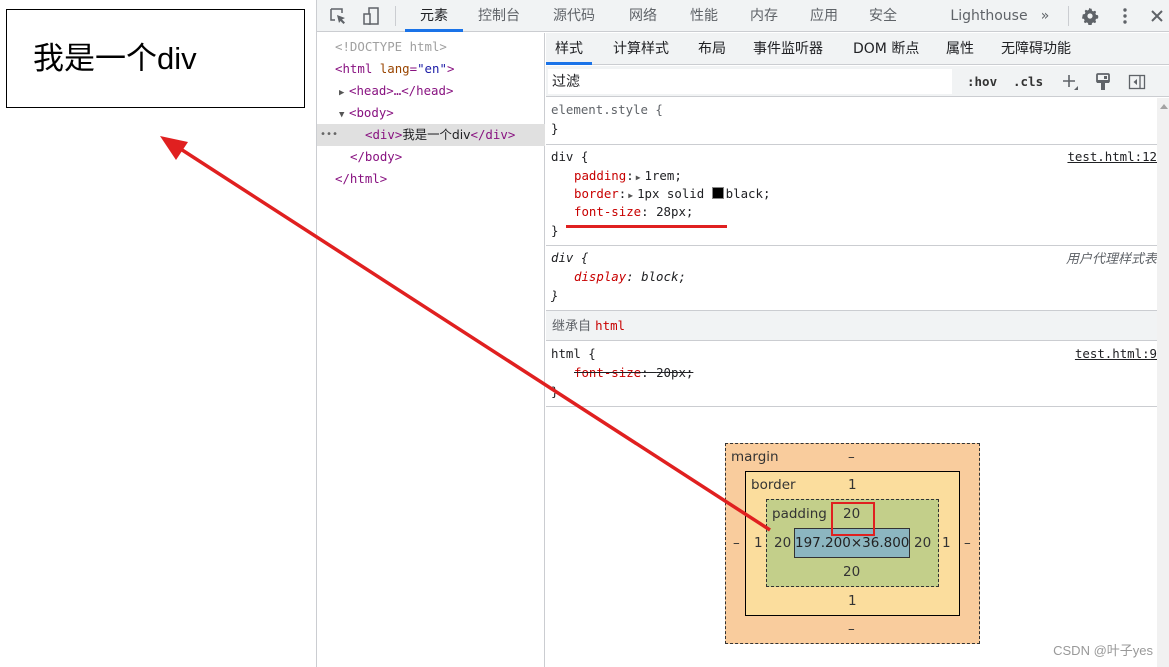  What do you see at coordinates (788, 49) in the screenshot?
I see `subtab-event-listeners: 事件监听器` at bounding box center [788, 49].